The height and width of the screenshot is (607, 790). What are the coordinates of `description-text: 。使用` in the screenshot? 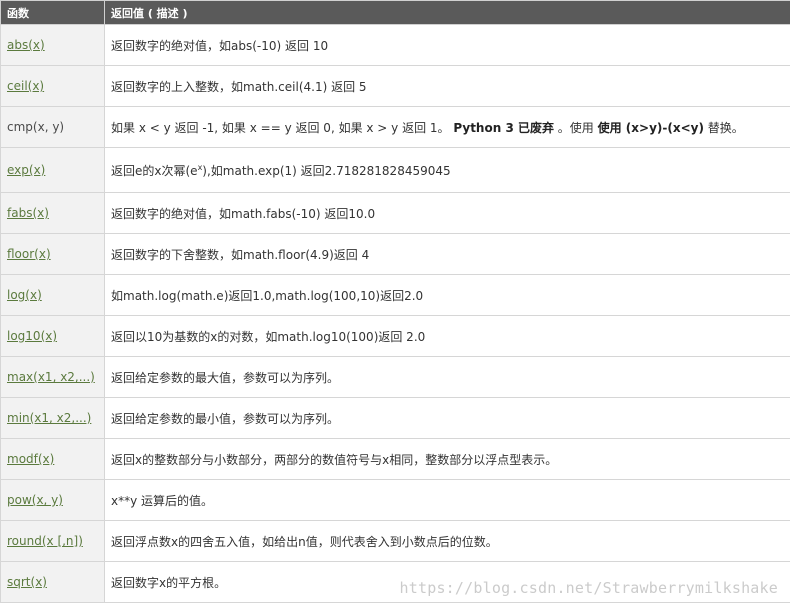 It's located at (575, 127).